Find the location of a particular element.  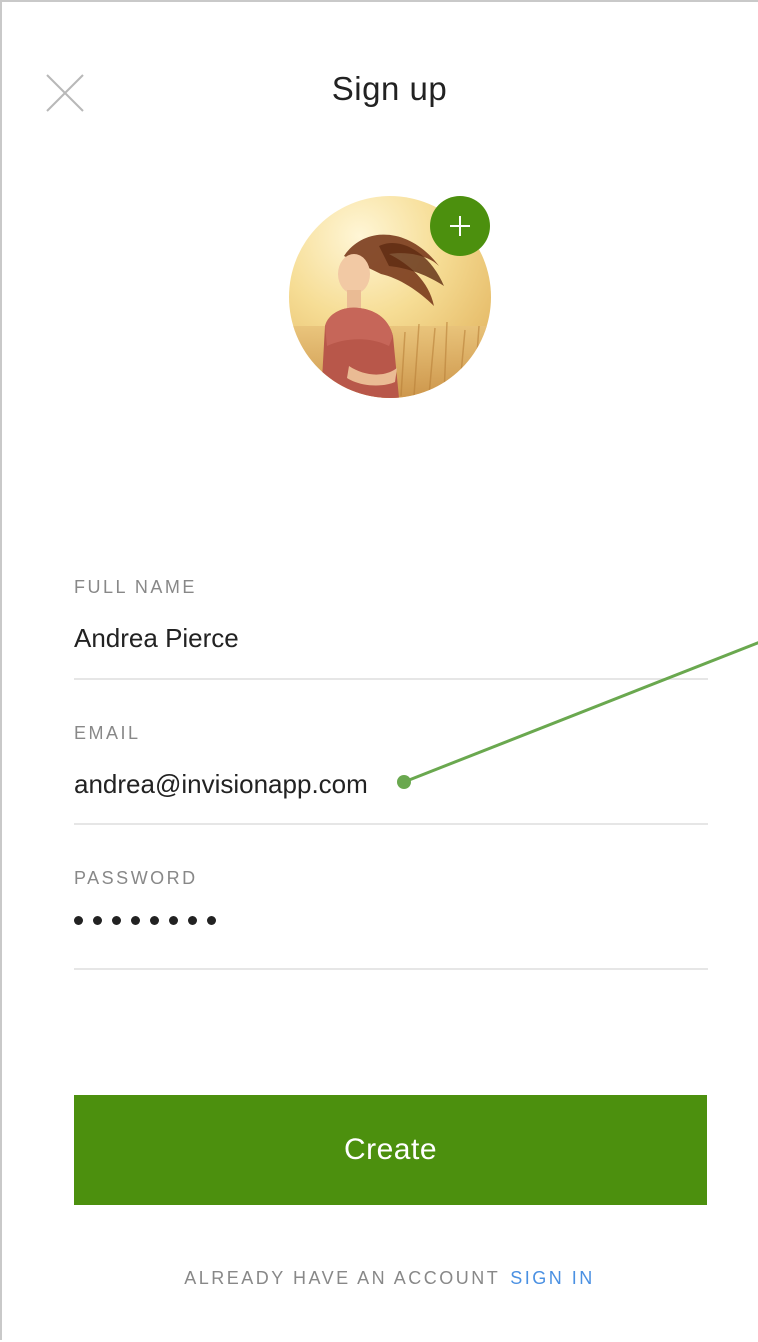

signin-prompt: ALREADY HAVE AN ACCOUNT SIGN IN is located at coordinates (380, 1278).